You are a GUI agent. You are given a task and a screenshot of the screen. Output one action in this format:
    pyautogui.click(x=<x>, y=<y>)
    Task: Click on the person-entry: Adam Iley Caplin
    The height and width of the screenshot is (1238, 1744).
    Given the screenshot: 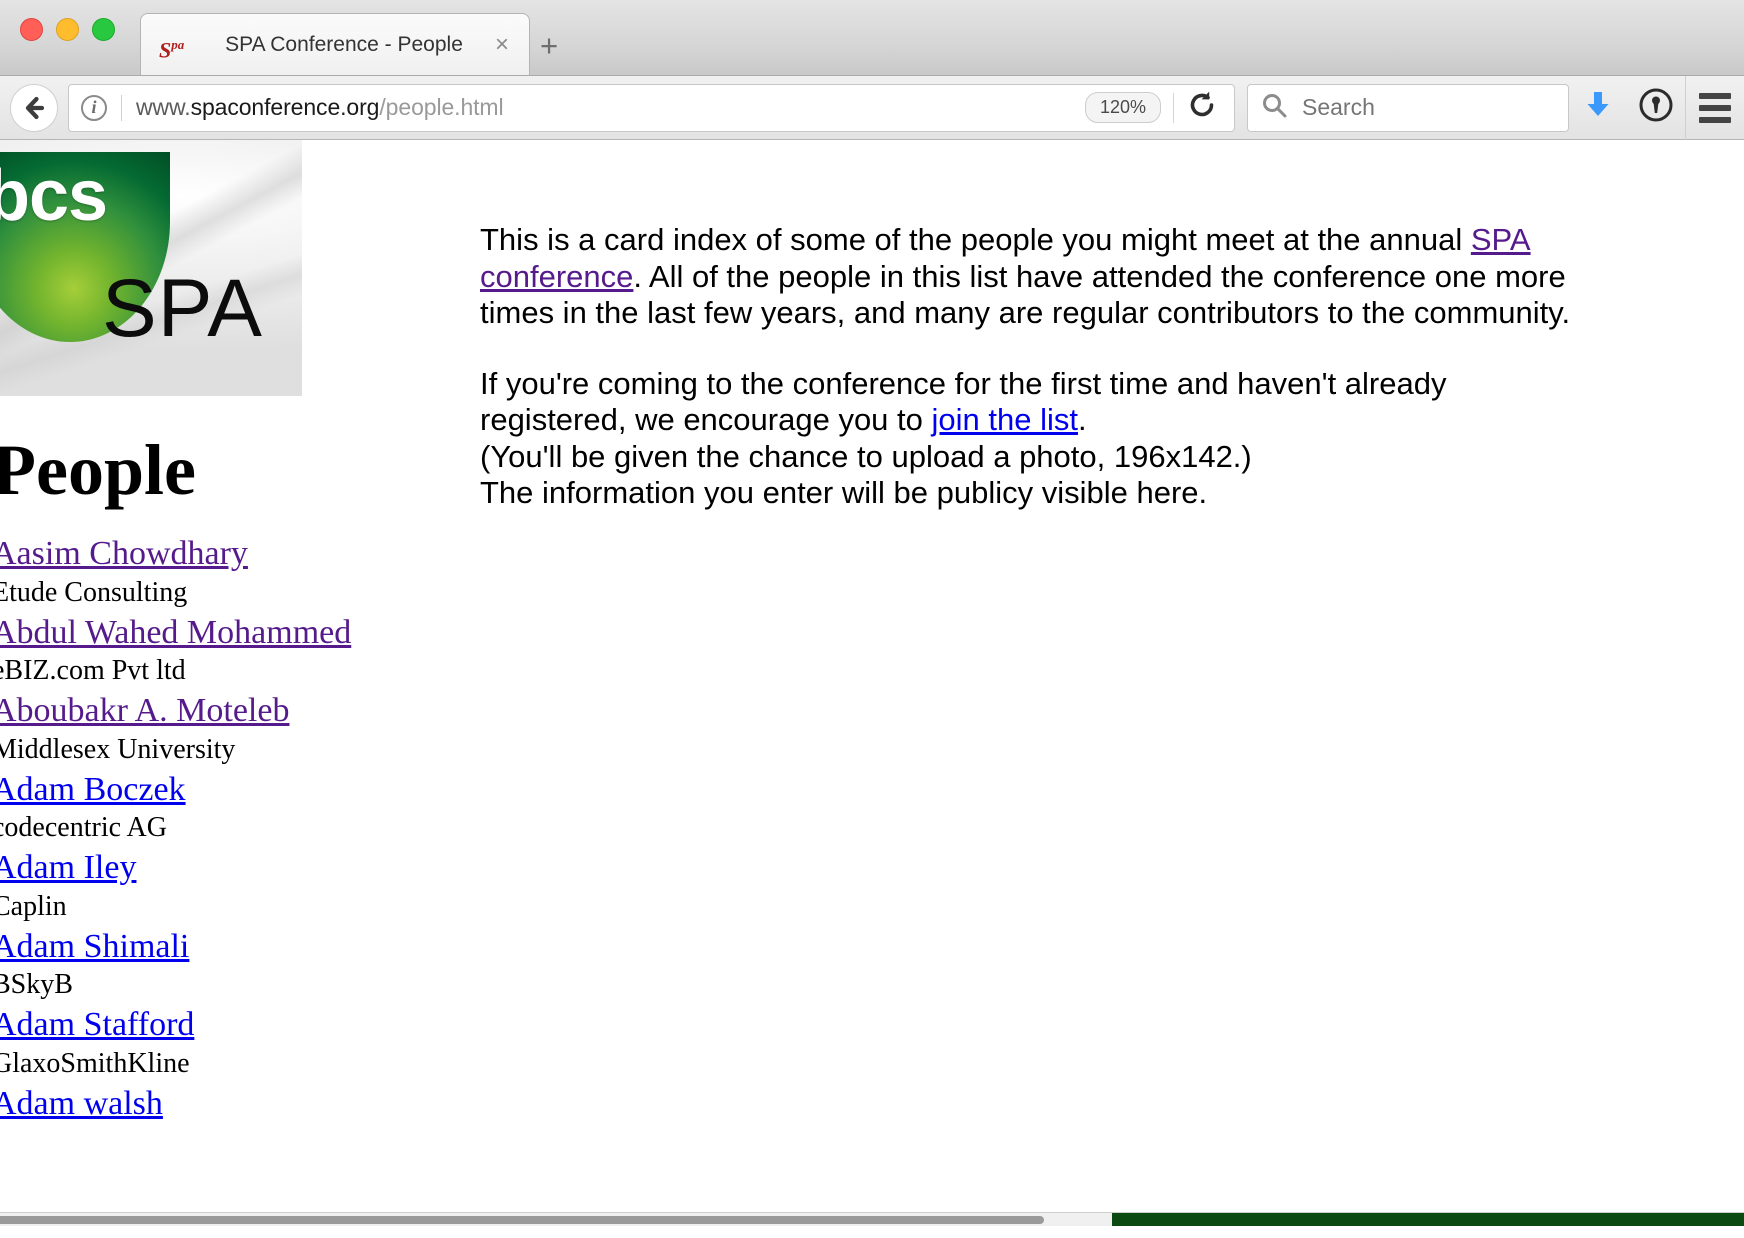 What is the action you would take?
    pyautogui.click(x=156, y=884)
    